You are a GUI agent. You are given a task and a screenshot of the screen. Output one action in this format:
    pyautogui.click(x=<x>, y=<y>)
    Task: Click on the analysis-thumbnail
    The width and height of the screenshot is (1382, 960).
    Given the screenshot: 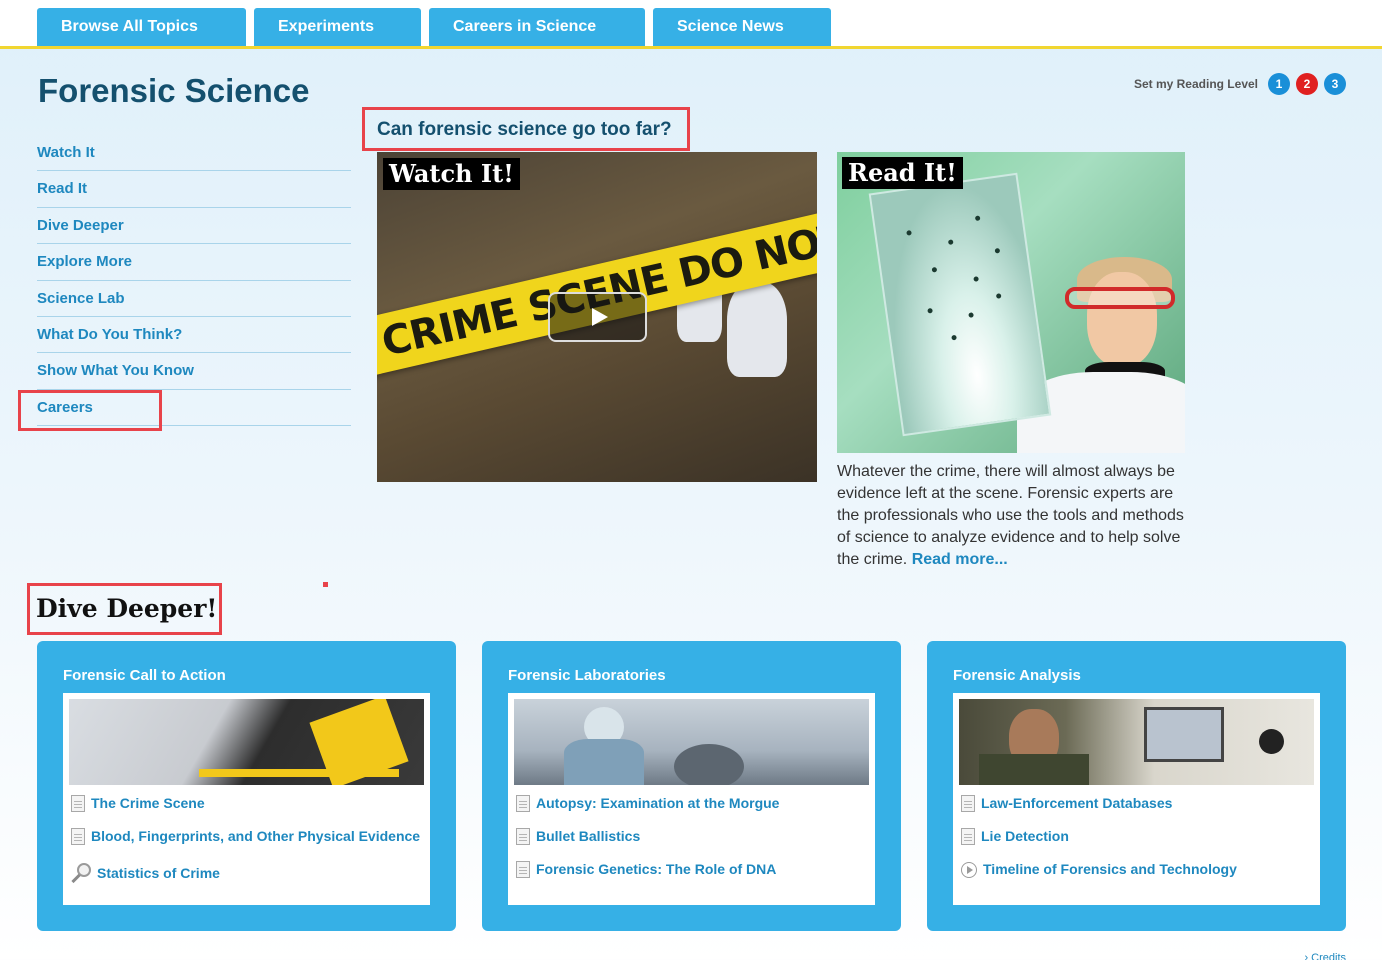 What is the action you would take?
    pyautogui.click(x=1136, y=742)
    